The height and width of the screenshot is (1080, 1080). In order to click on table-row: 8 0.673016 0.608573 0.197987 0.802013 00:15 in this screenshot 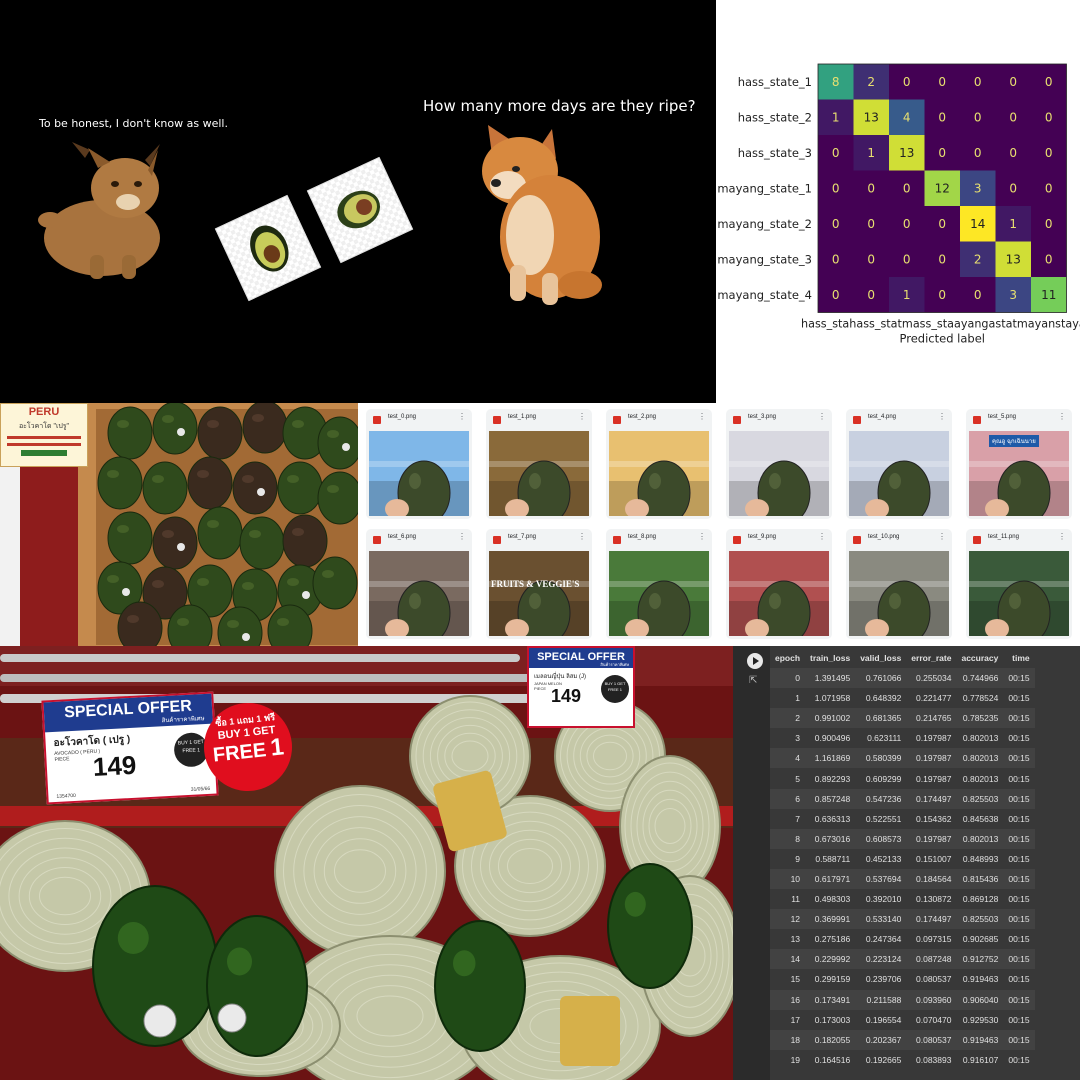, I will do `click(902, 838)`.